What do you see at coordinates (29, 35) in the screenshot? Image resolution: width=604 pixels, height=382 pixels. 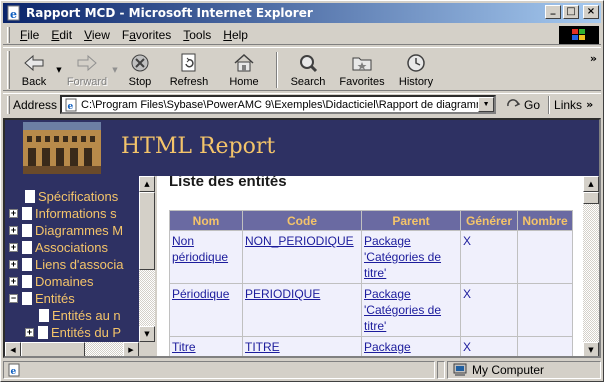 I see `menu-file: File` at bounding box center [29, 35].